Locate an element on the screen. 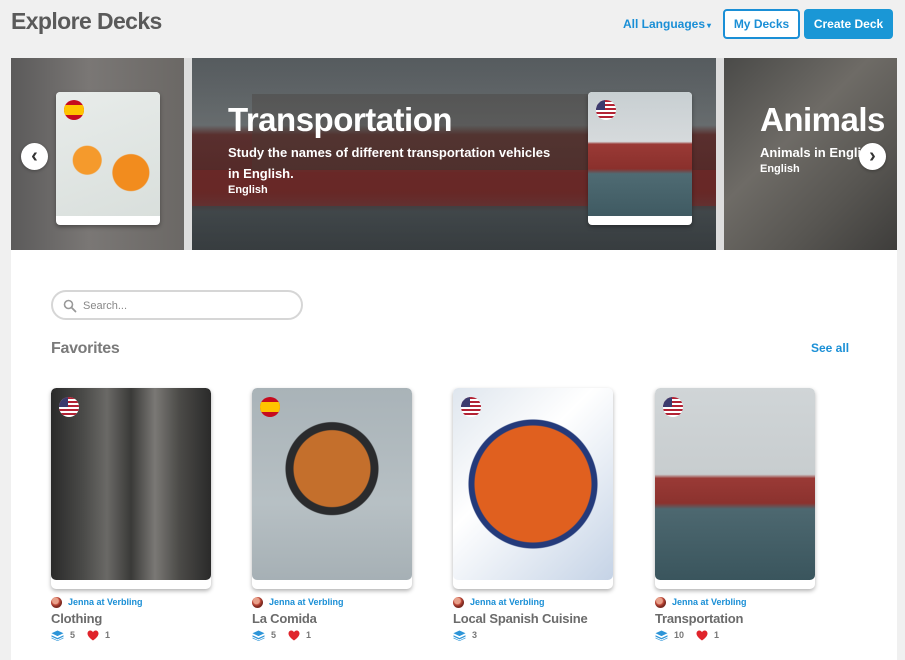 The image size is (905, 660). language-filter-label: All Languages is located at coordinates (664, 24).